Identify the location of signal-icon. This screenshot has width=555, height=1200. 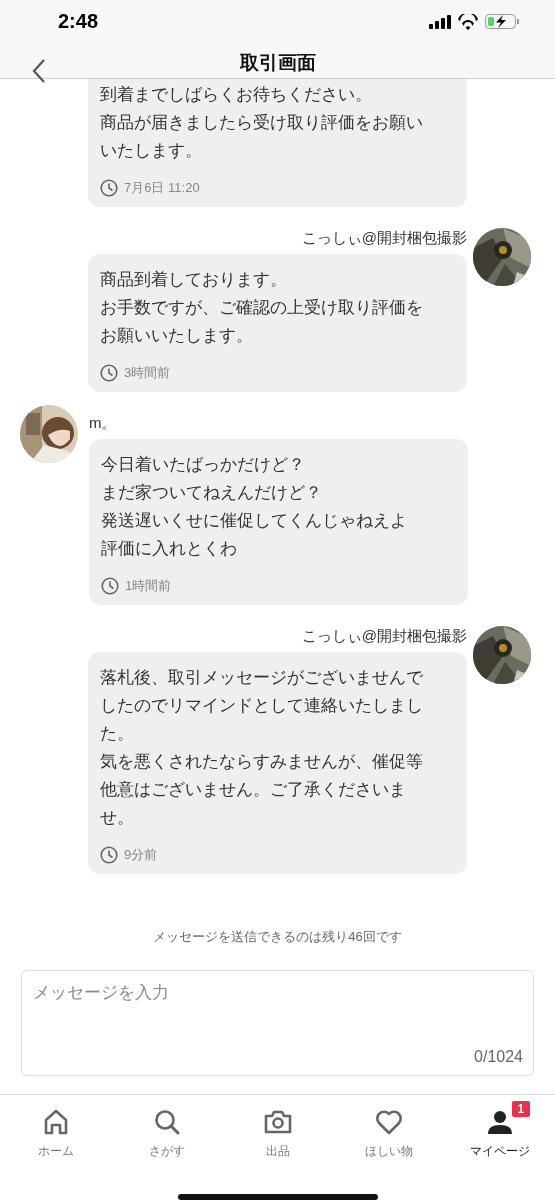
(440, 22).